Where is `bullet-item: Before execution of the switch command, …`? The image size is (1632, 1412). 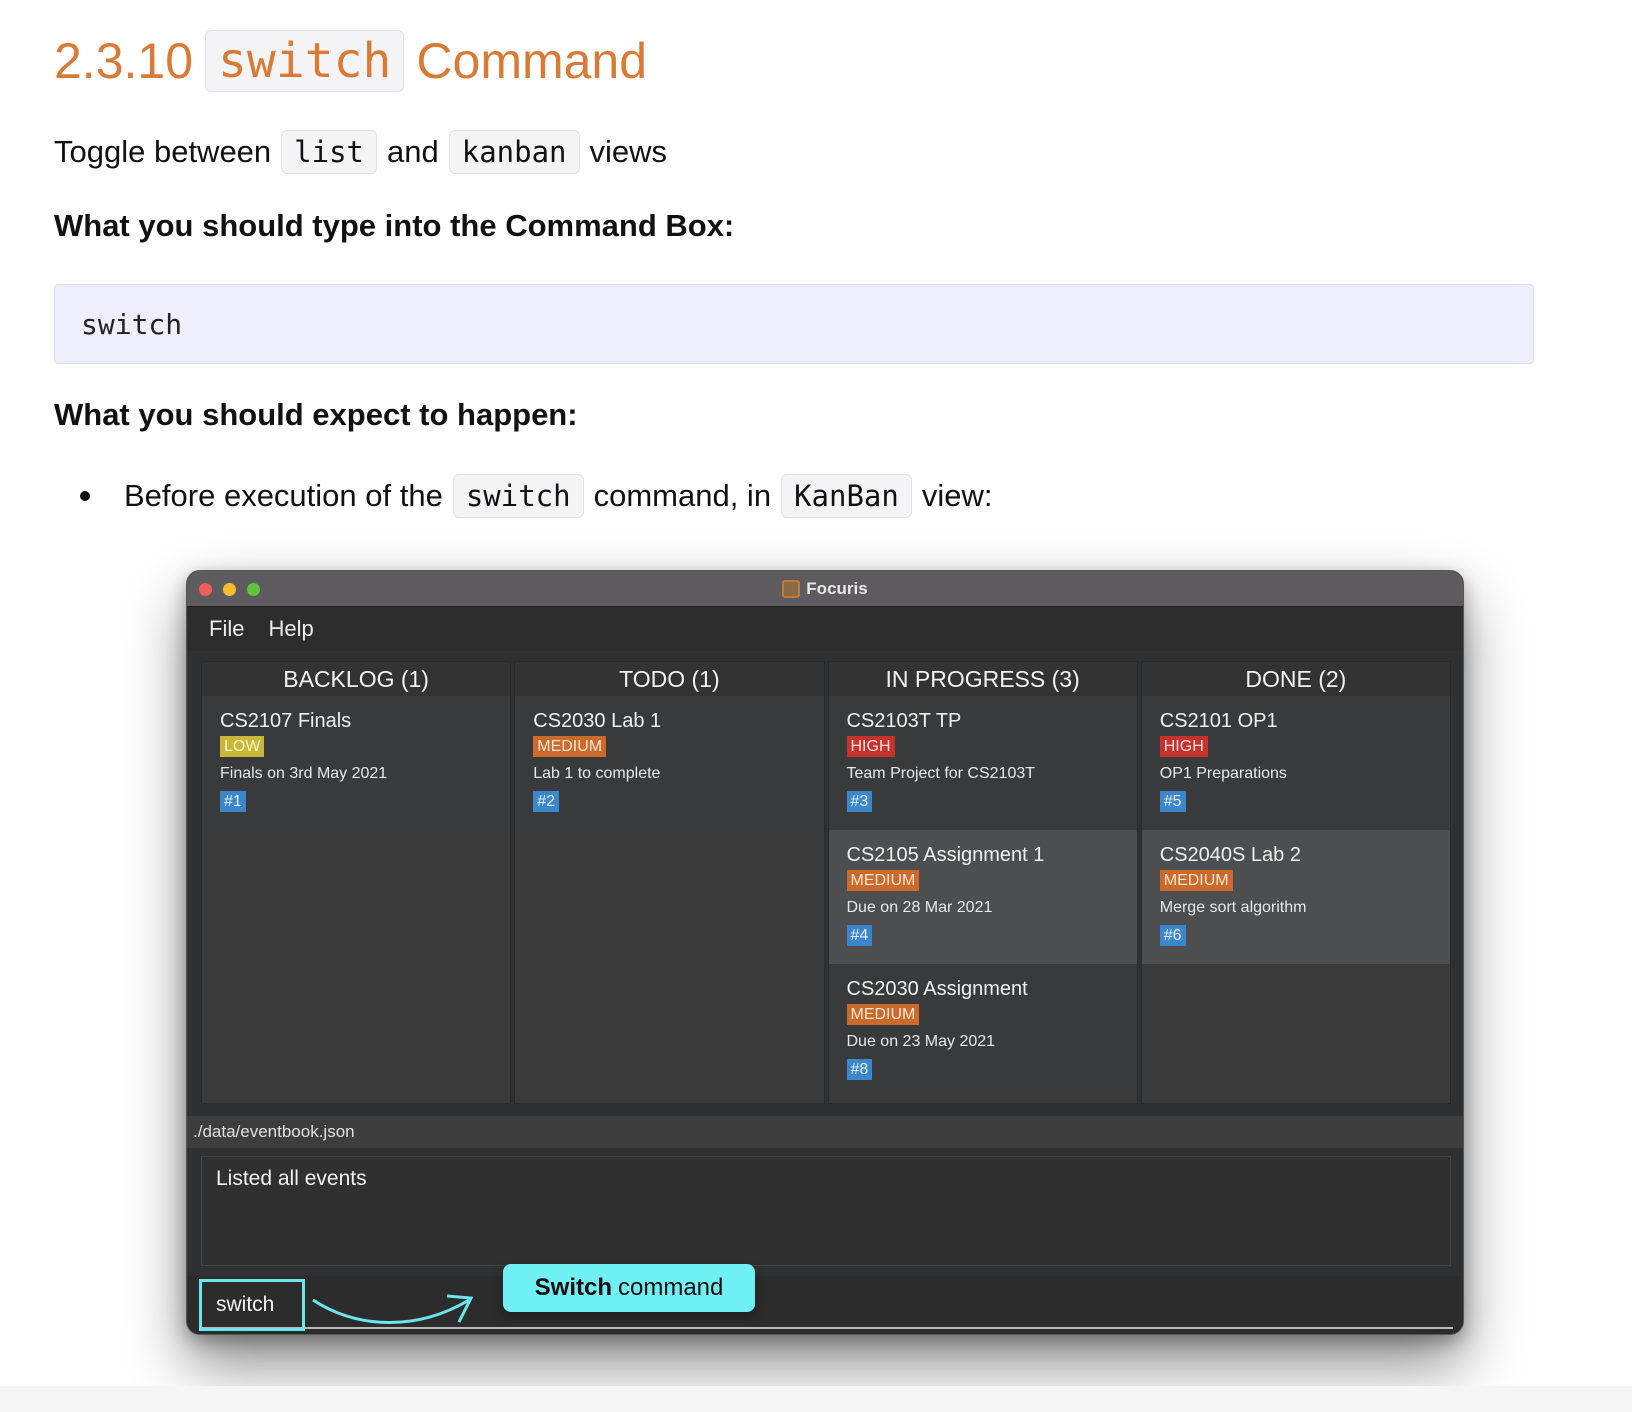 bullet-item: Before execution of the switch command, … is located at coordinates (536, 496).